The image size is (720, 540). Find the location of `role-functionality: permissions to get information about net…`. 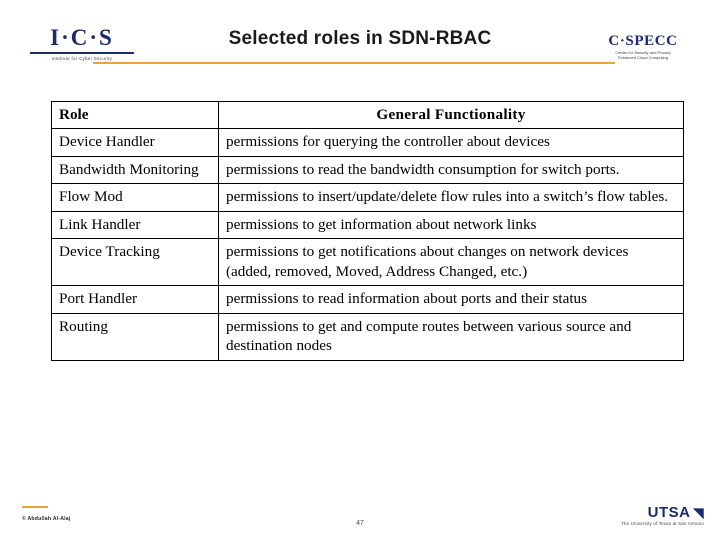

role-functionality: permissions to get information about net… is located at coordinates (451, 225).